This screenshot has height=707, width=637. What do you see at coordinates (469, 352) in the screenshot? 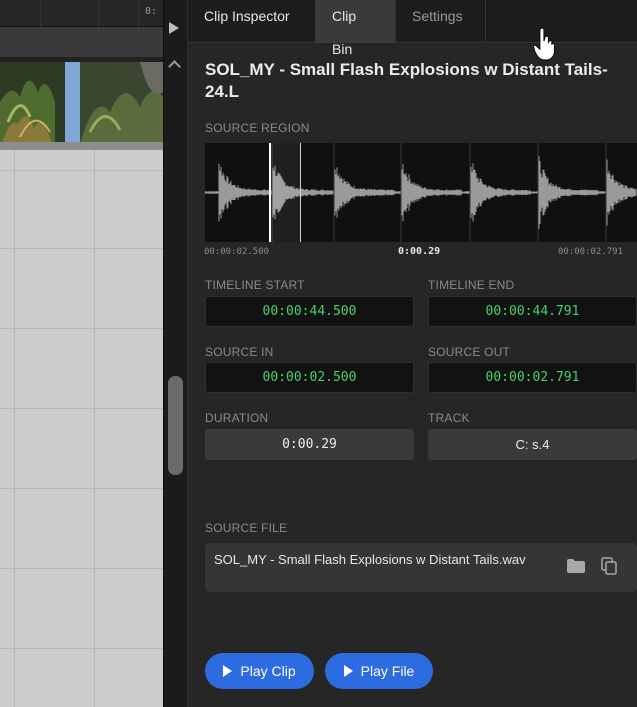
I see `source-out-label: SOURCE OUT` at bounding box center [469, 352].